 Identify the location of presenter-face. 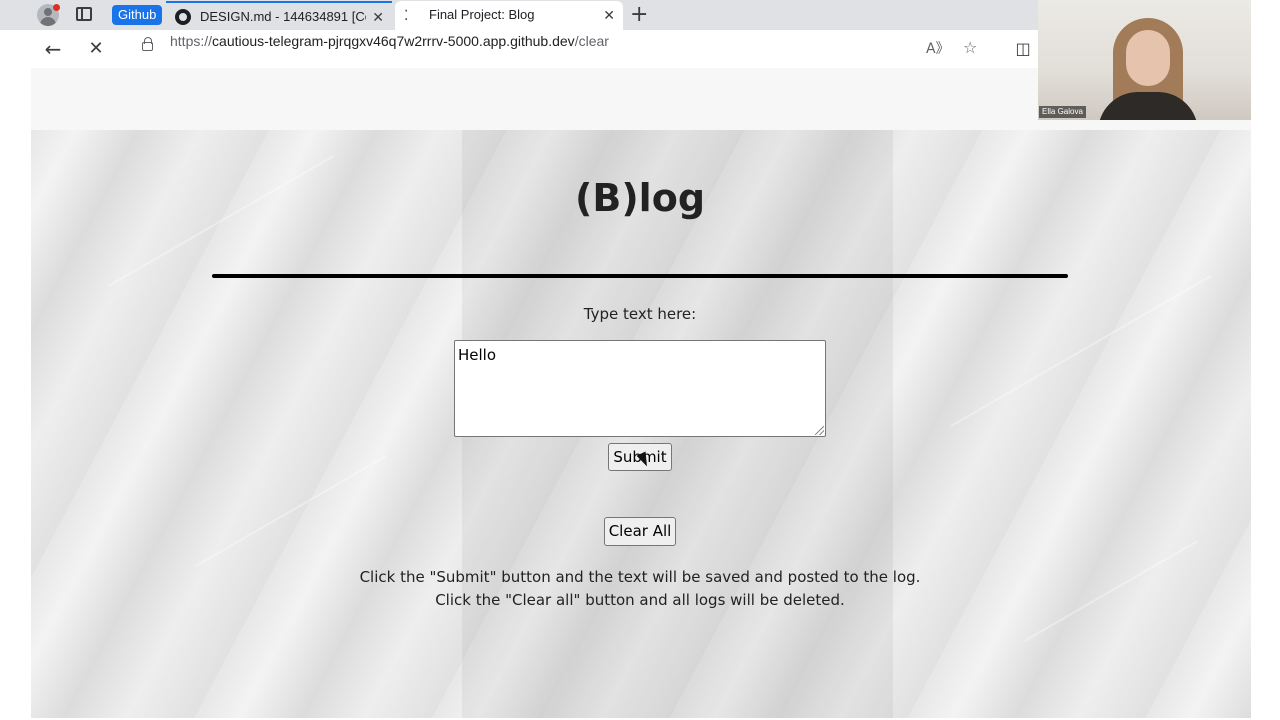
(1148, 58).